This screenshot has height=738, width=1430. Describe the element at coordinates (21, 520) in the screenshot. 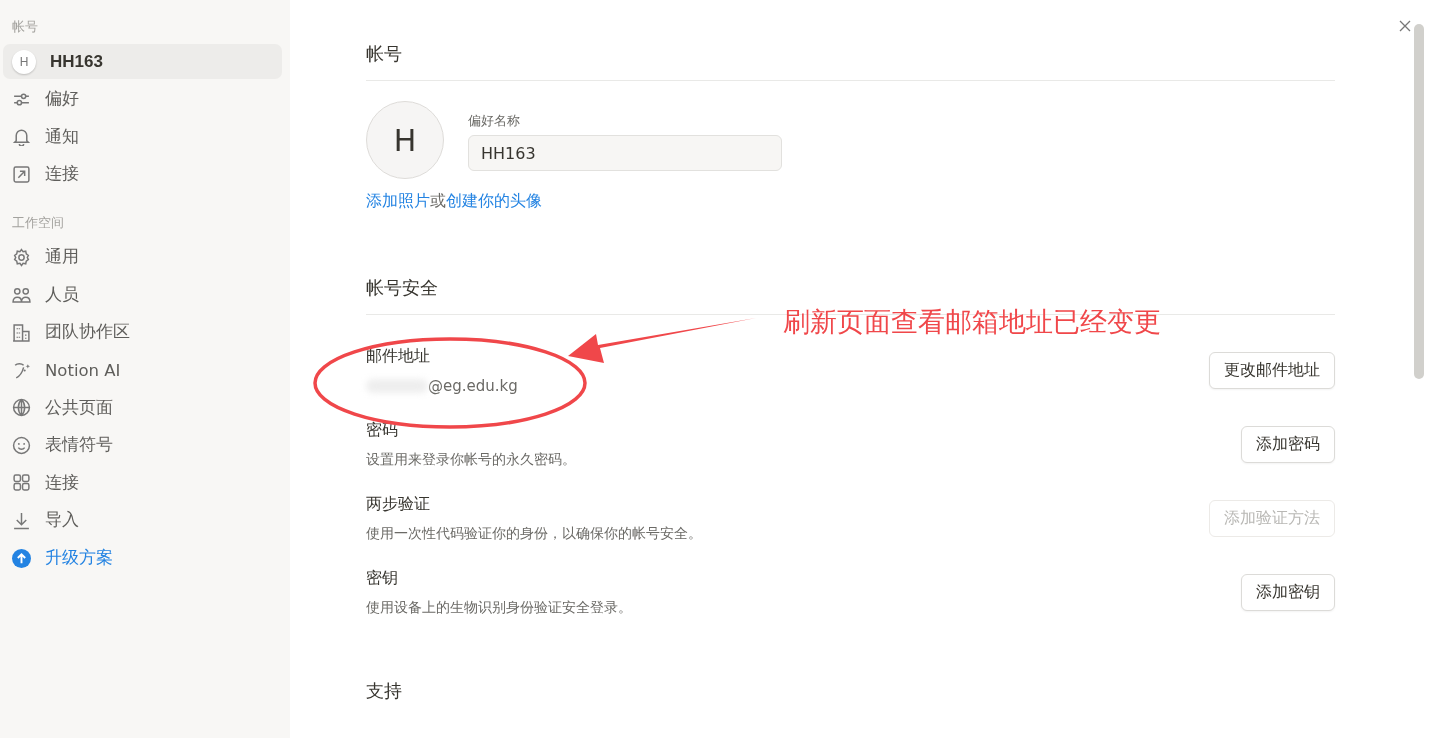

I see `download-icon` at that location.